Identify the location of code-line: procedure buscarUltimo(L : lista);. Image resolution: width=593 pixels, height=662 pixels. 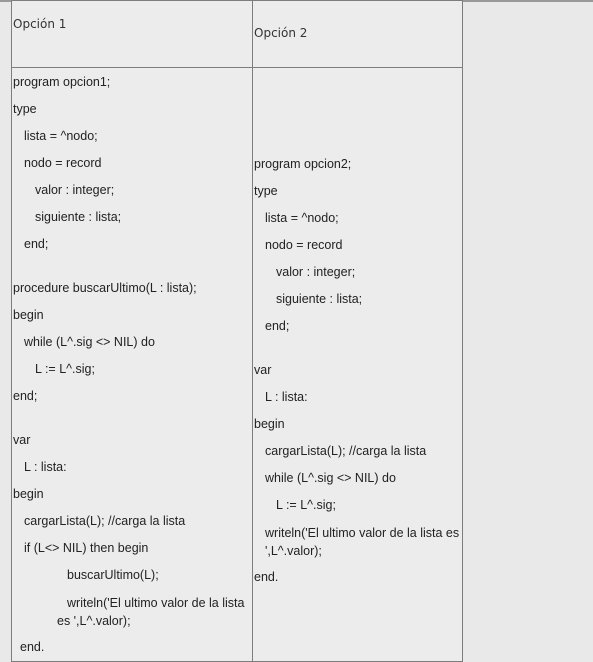
(105, 288).